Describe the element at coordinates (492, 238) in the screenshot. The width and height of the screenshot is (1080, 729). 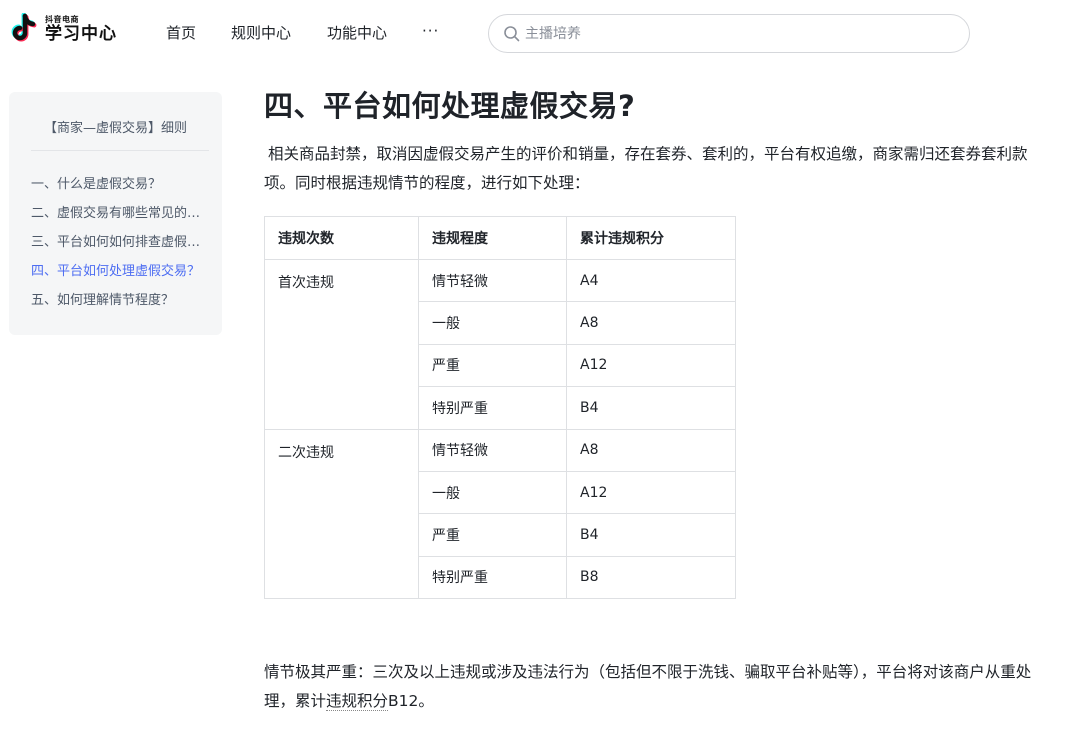
I see `header-violation-level: 违规程度` at that location.